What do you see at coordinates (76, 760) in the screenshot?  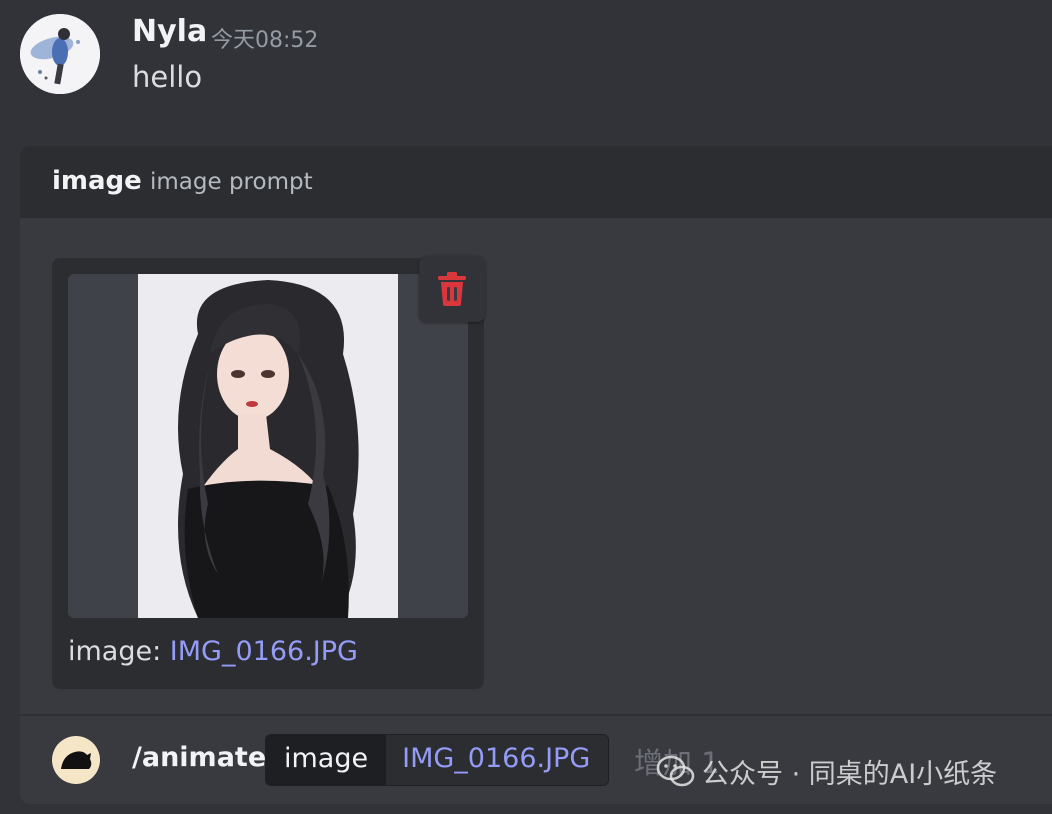 I see `bot-avatar-icon` at bounding box center [76, 760].